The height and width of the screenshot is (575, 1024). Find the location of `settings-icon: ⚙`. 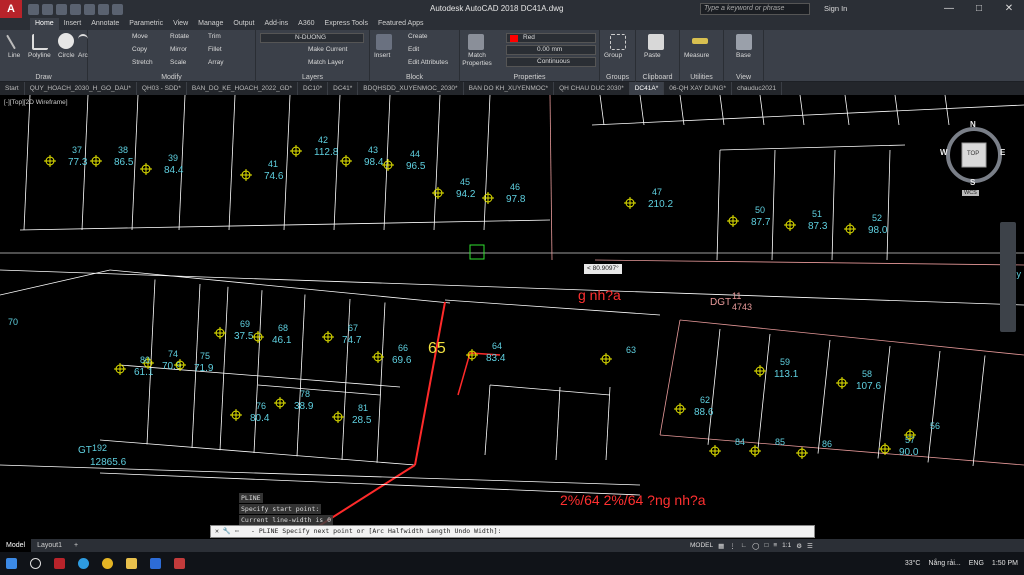

settings-icon: ⚙ is located at coordinates (799, 546).